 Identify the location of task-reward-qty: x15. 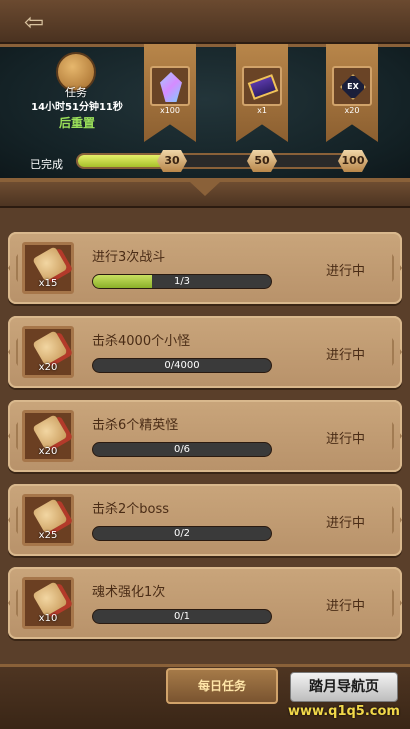
(48, 283).